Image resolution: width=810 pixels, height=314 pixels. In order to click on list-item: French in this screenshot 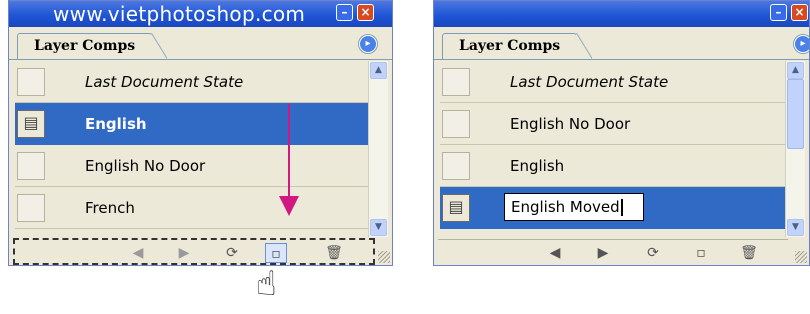, I will do `click(195, 208)`.